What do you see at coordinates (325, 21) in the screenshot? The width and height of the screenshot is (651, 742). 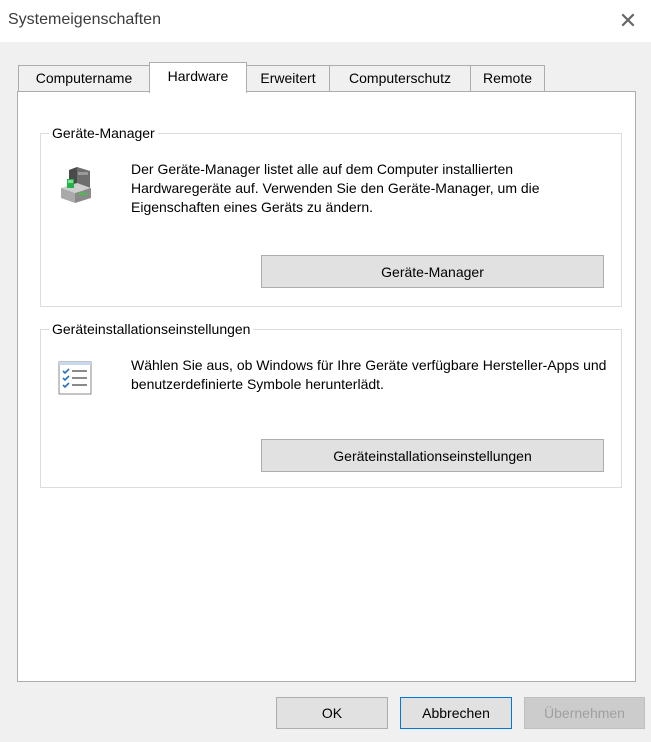 I see `title-bar: Systemeigenschaften ✕` at bounding box center [325, 21].